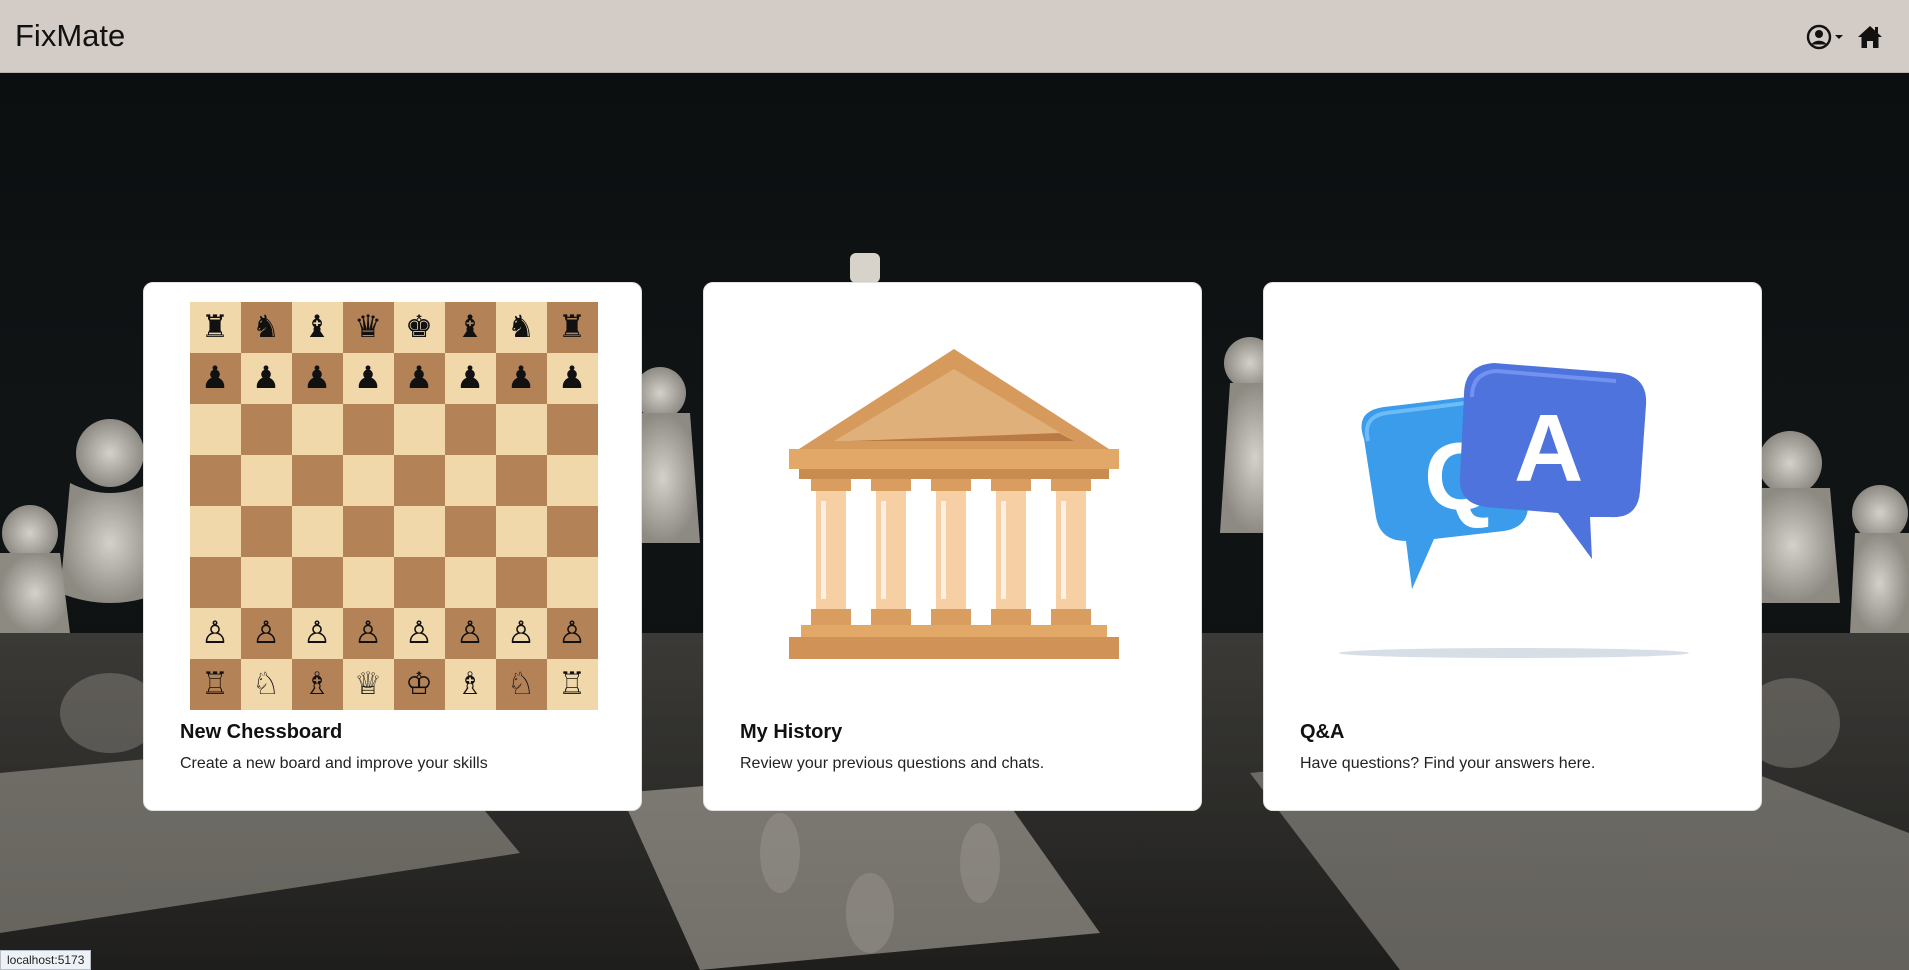 Image resolution: width=1909 pixels, height=970 pixels. Describe the element at coordinates (1513, 506) in the screenshot. I see `qa-bubbles-icon: Q A` at that location.